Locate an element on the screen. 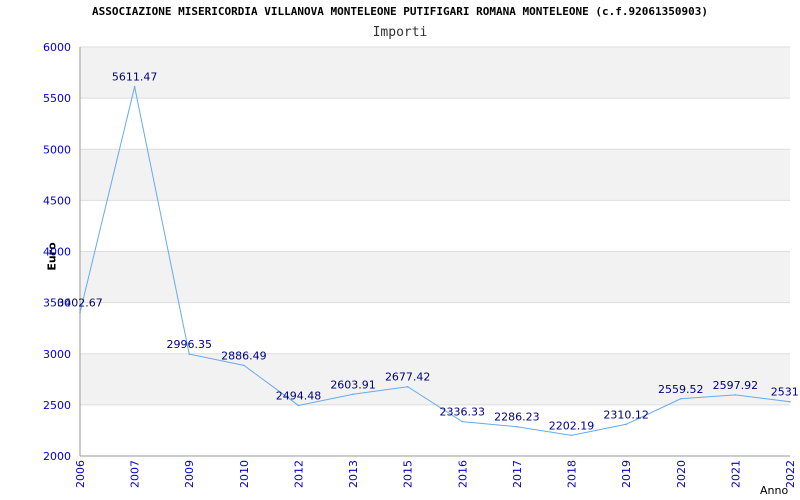 Image resolution: width=800 pixels, height=500 pixels. x-tick-label: 2018 is located at coordinates (572, 474).